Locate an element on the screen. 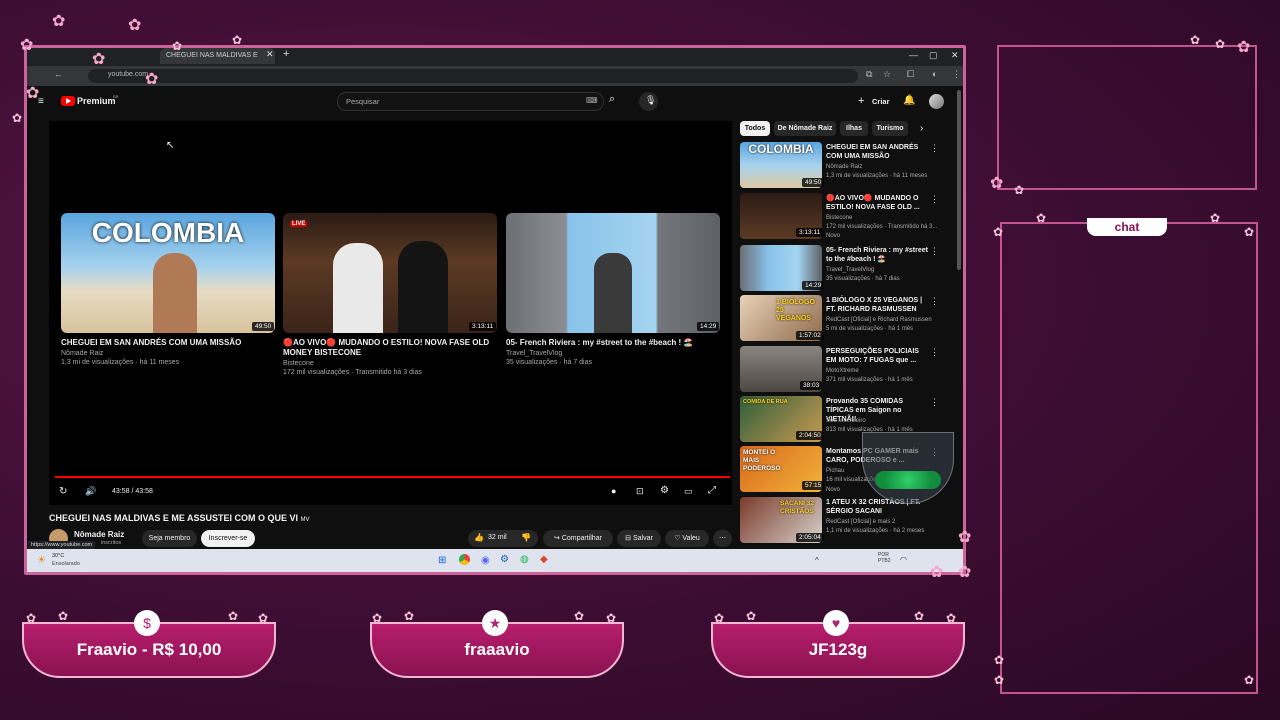 This screenshot has width=1280, height=720. autoplay-toggle-icon: ● is located at coordinates (613, 491).